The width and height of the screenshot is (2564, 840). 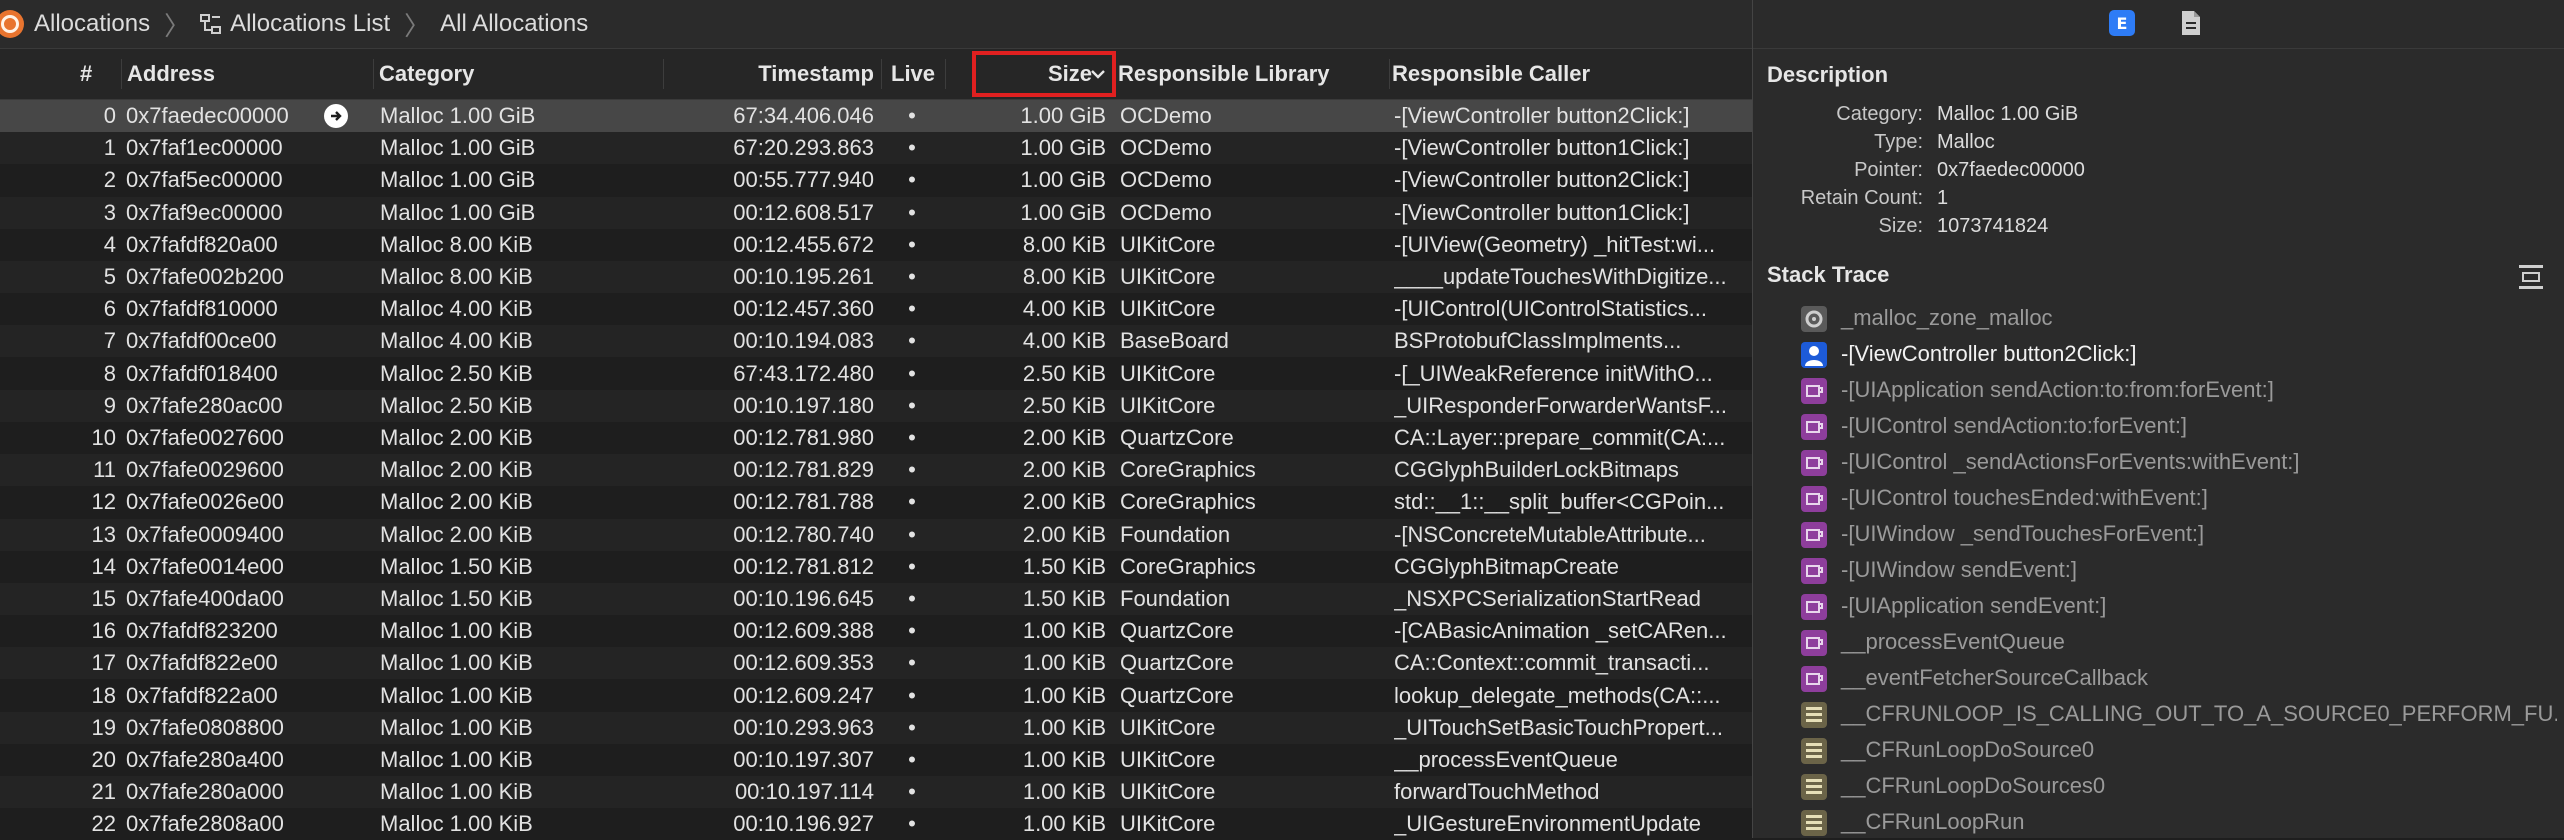 What do you see at coordinates (1041, 74) in the screenshot?
I see `column-header-size: Size` at bounding box center [1041, 74].